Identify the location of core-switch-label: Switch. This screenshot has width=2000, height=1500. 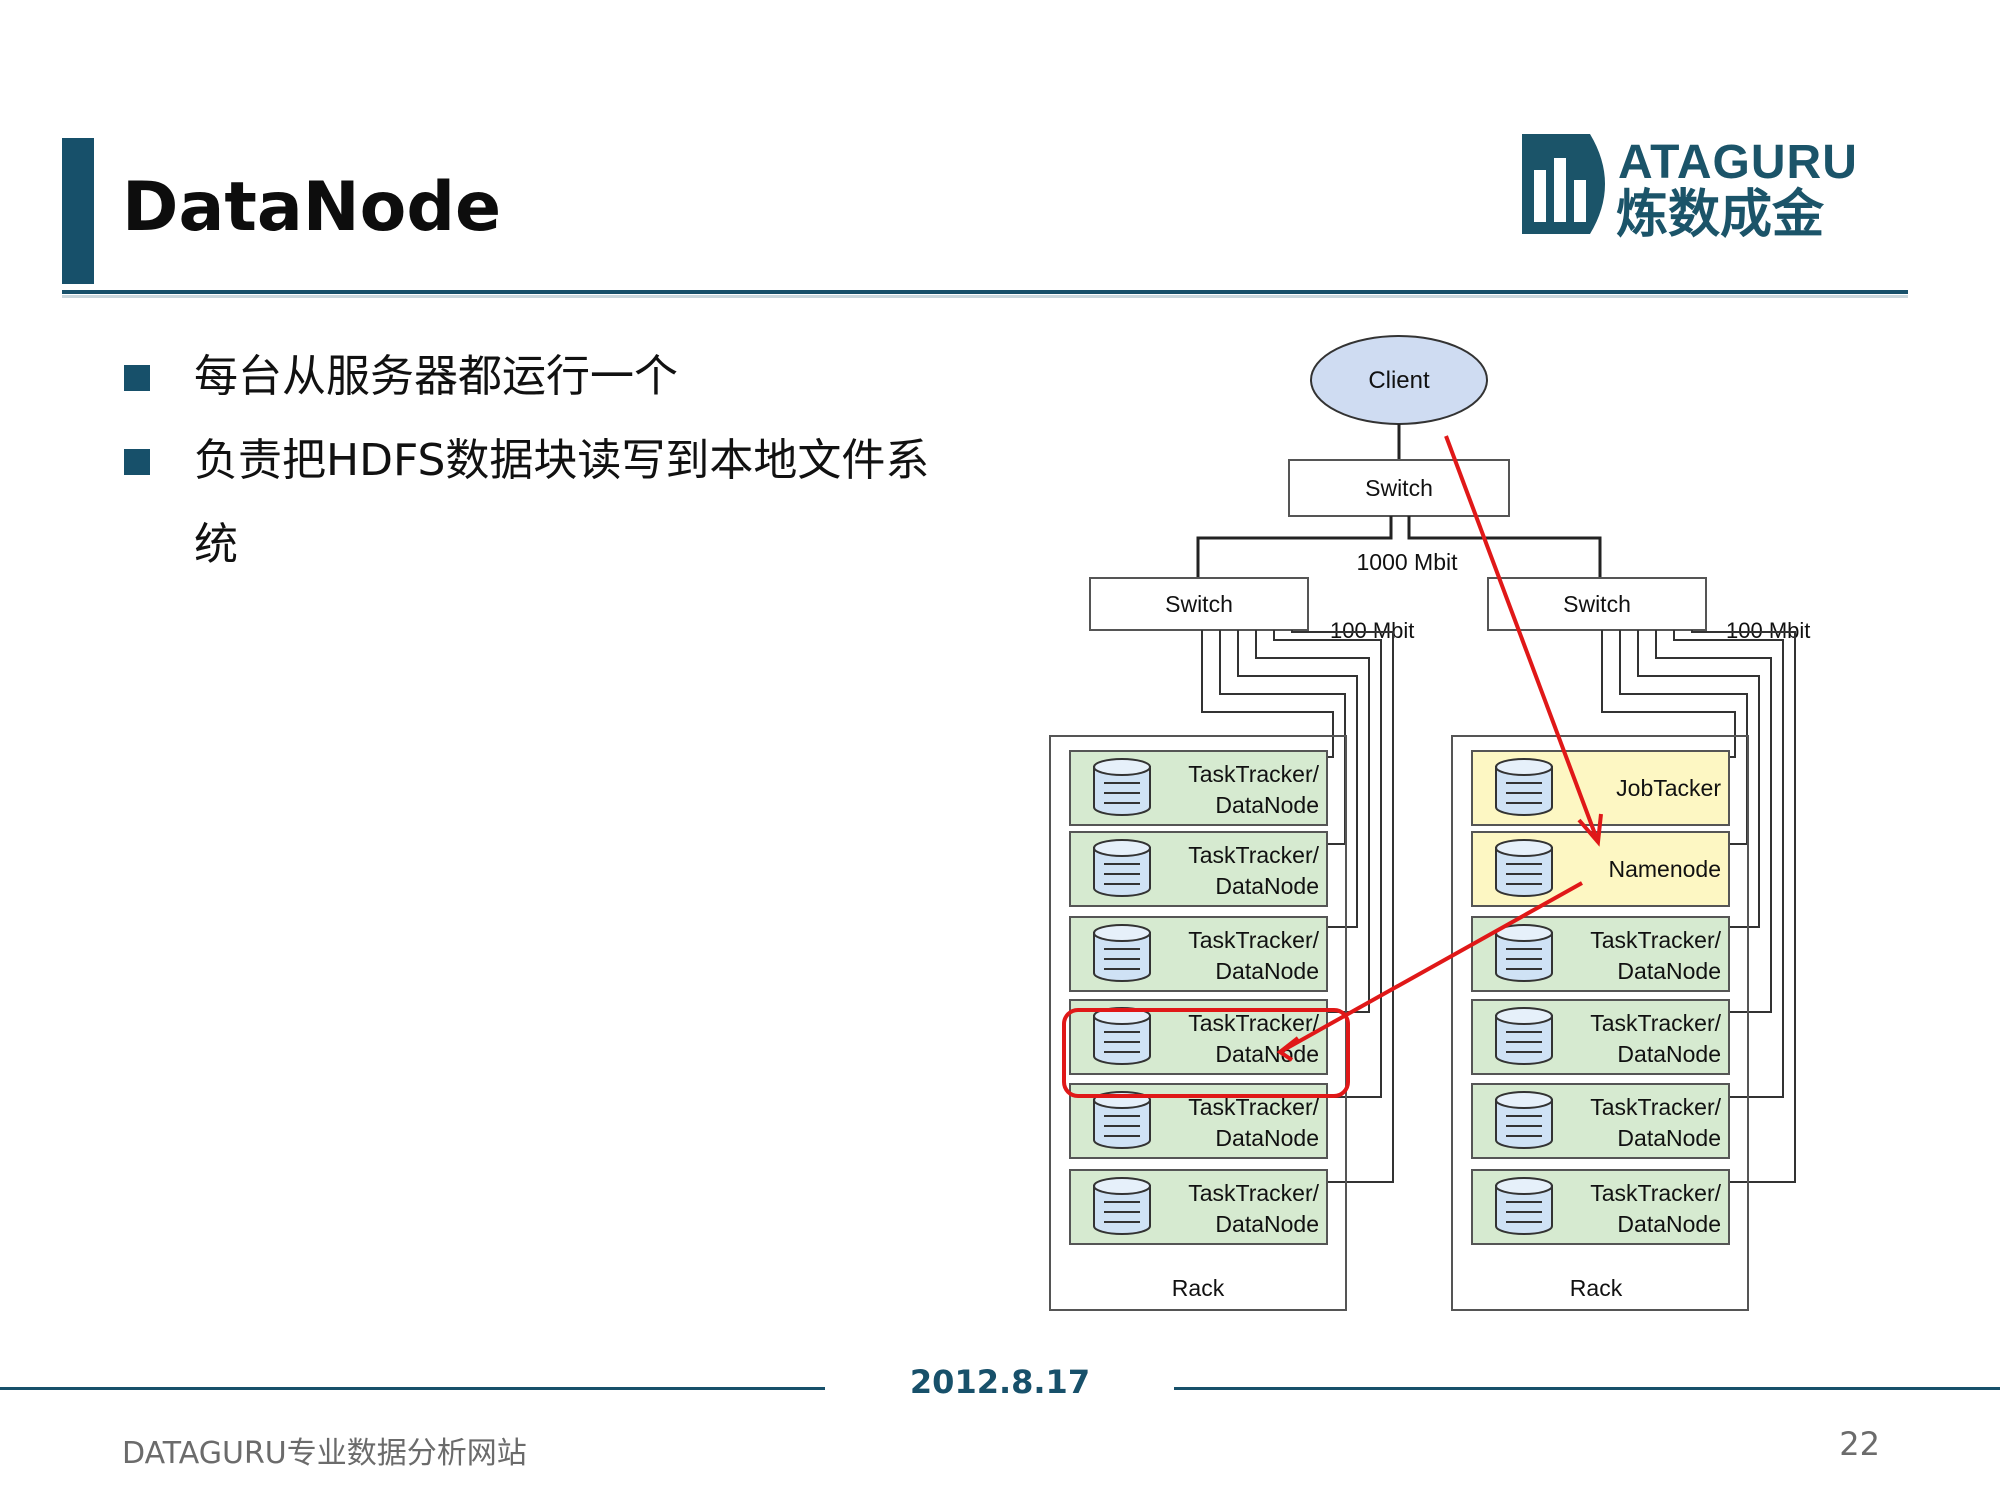
(1399, 488).